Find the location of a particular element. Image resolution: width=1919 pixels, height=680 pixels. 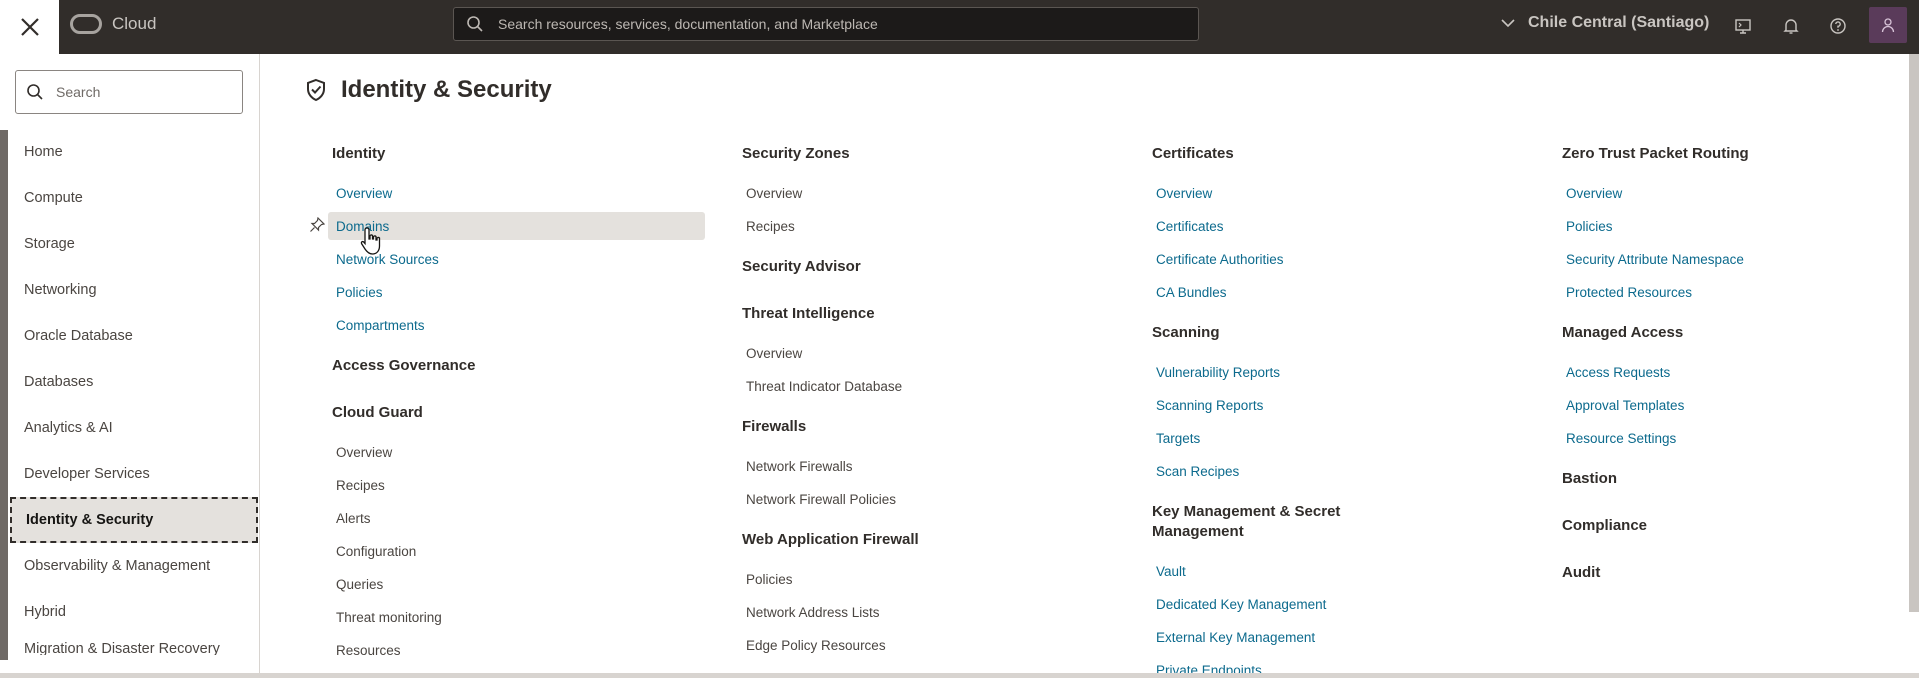

close-icon is located at coordinates (29, 27).